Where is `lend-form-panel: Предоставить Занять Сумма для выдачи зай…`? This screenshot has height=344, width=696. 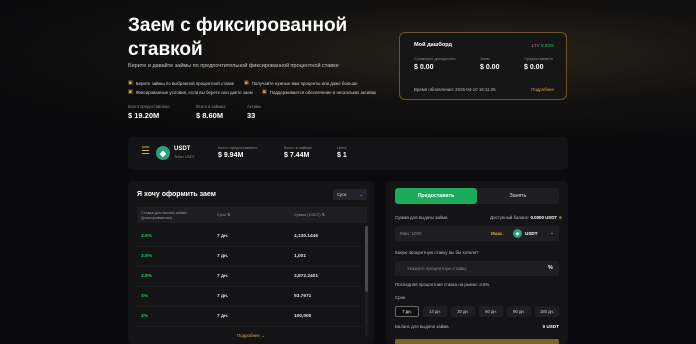 lend-form-panel: Предоставить Занять Сумма для выдачи зай… is located at coordinates (477, 262).